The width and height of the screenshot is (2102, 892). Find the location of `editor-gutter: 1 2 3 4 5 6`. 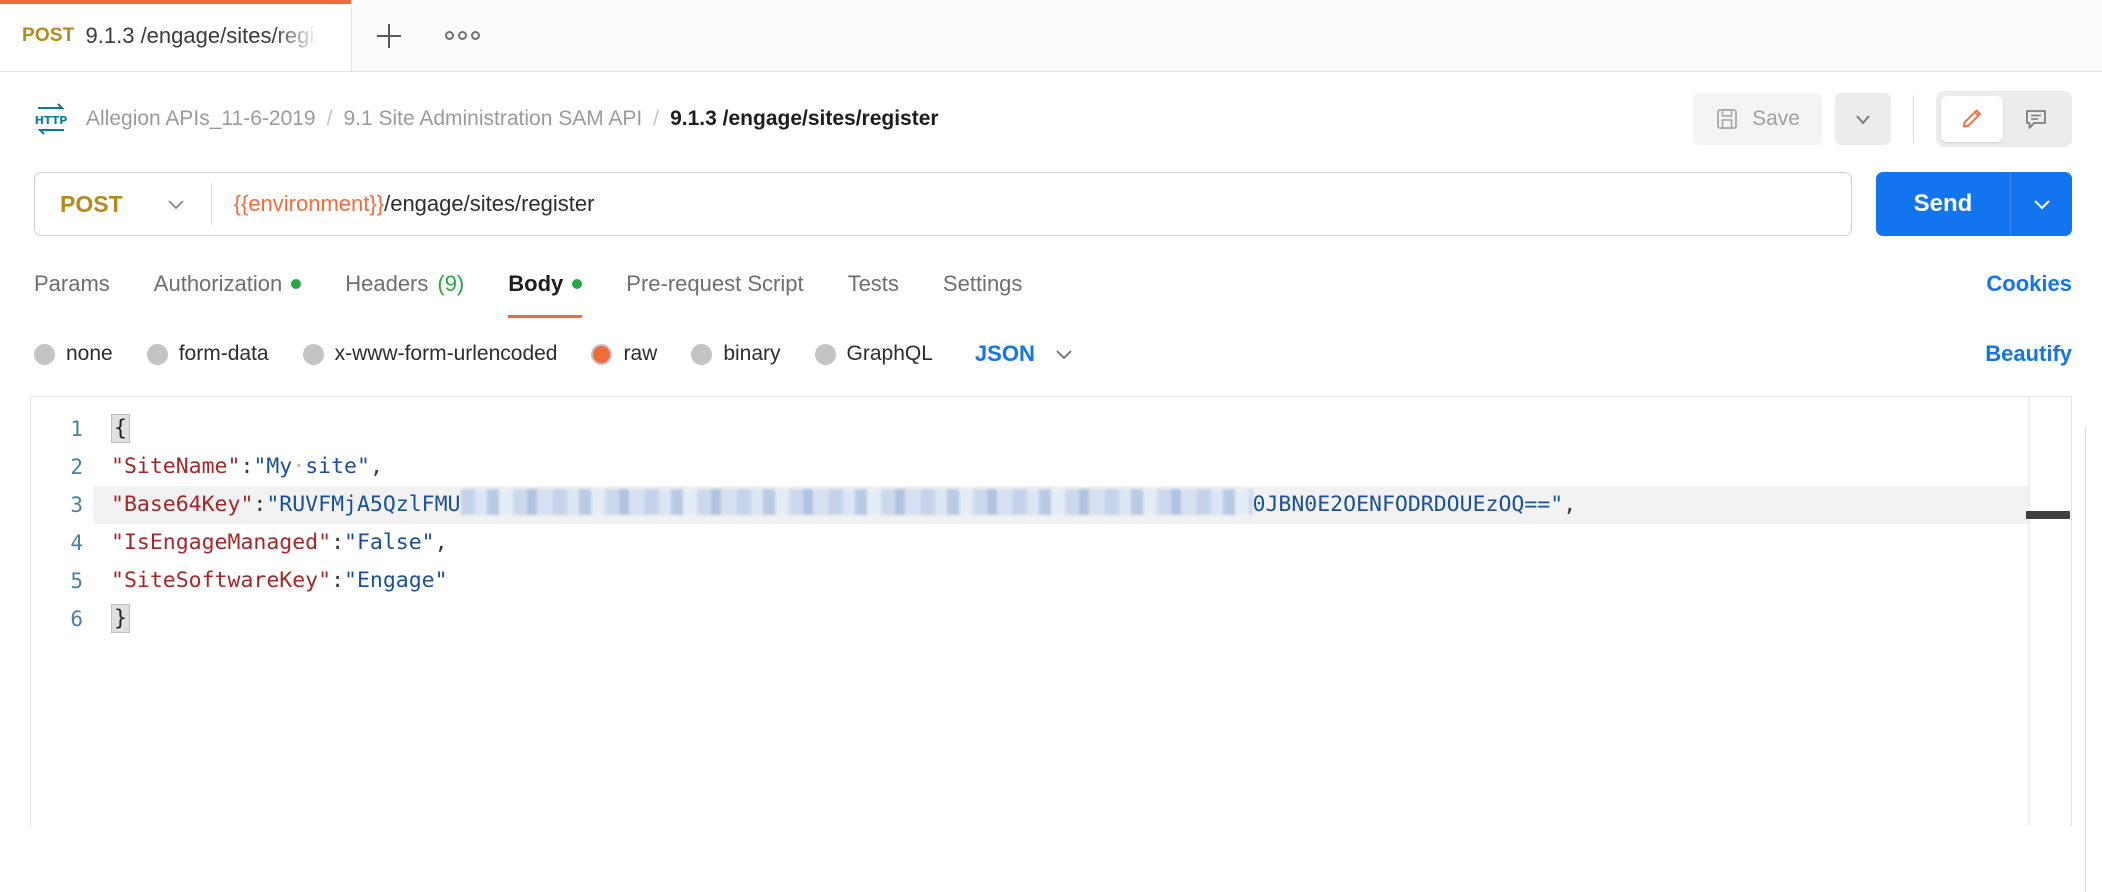

editor-gutter: 1 2 3 4 5 6 is located at coordinates (62, 611).